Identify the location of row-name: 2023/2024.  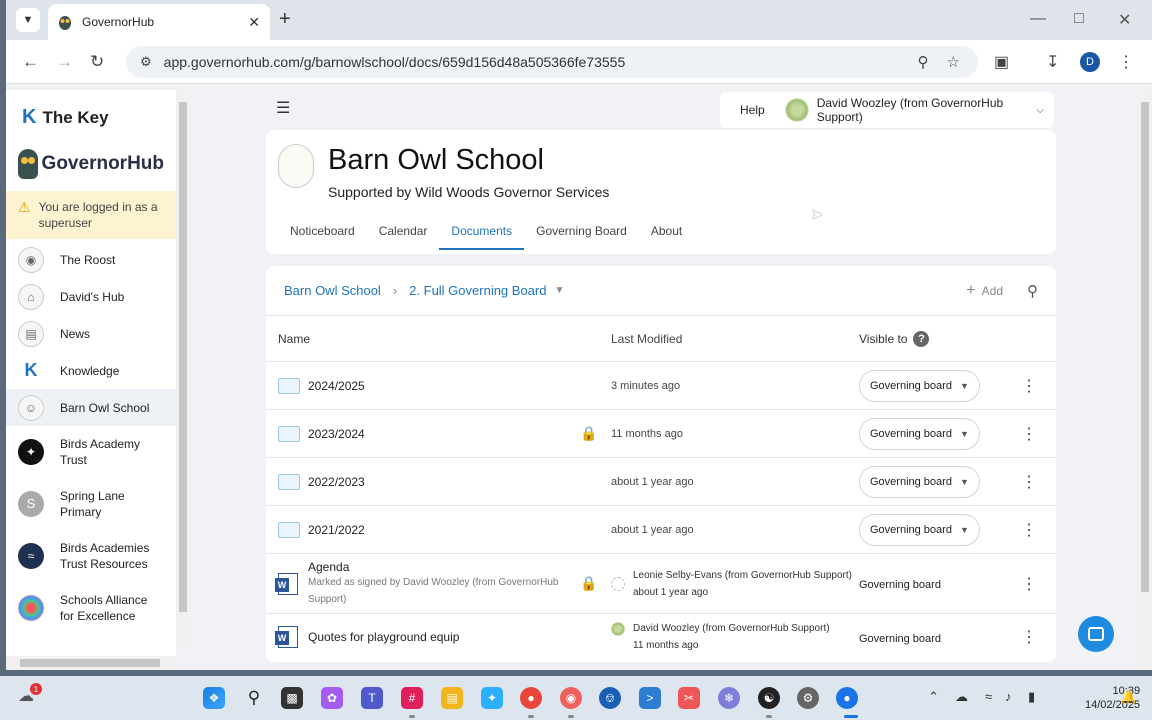
(336, 434).